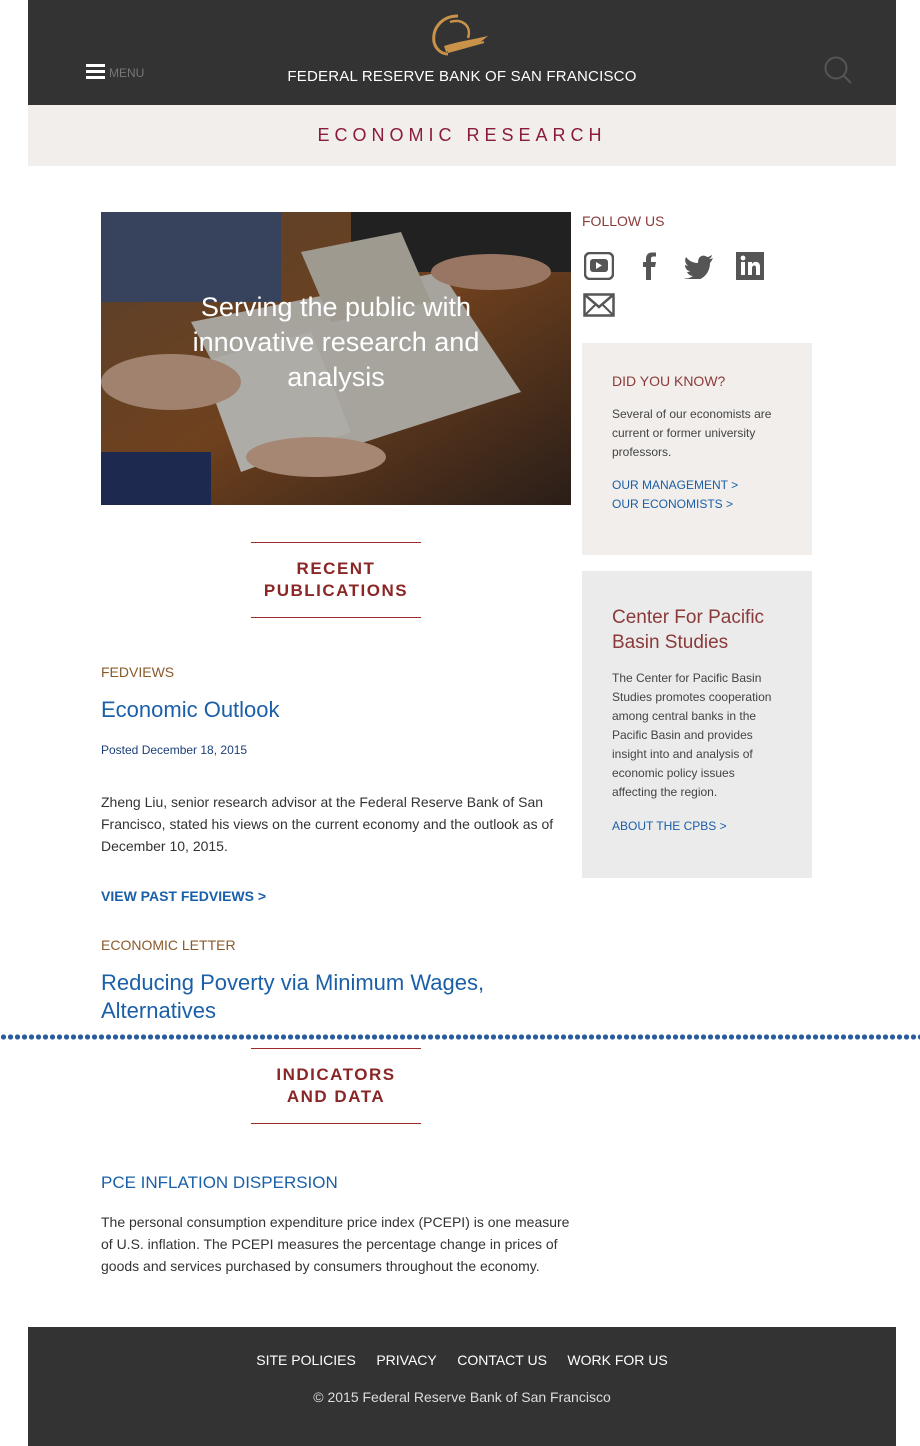  I want to click on indicators-heading: INDICATORS AND DATA, so click(336, 1086).